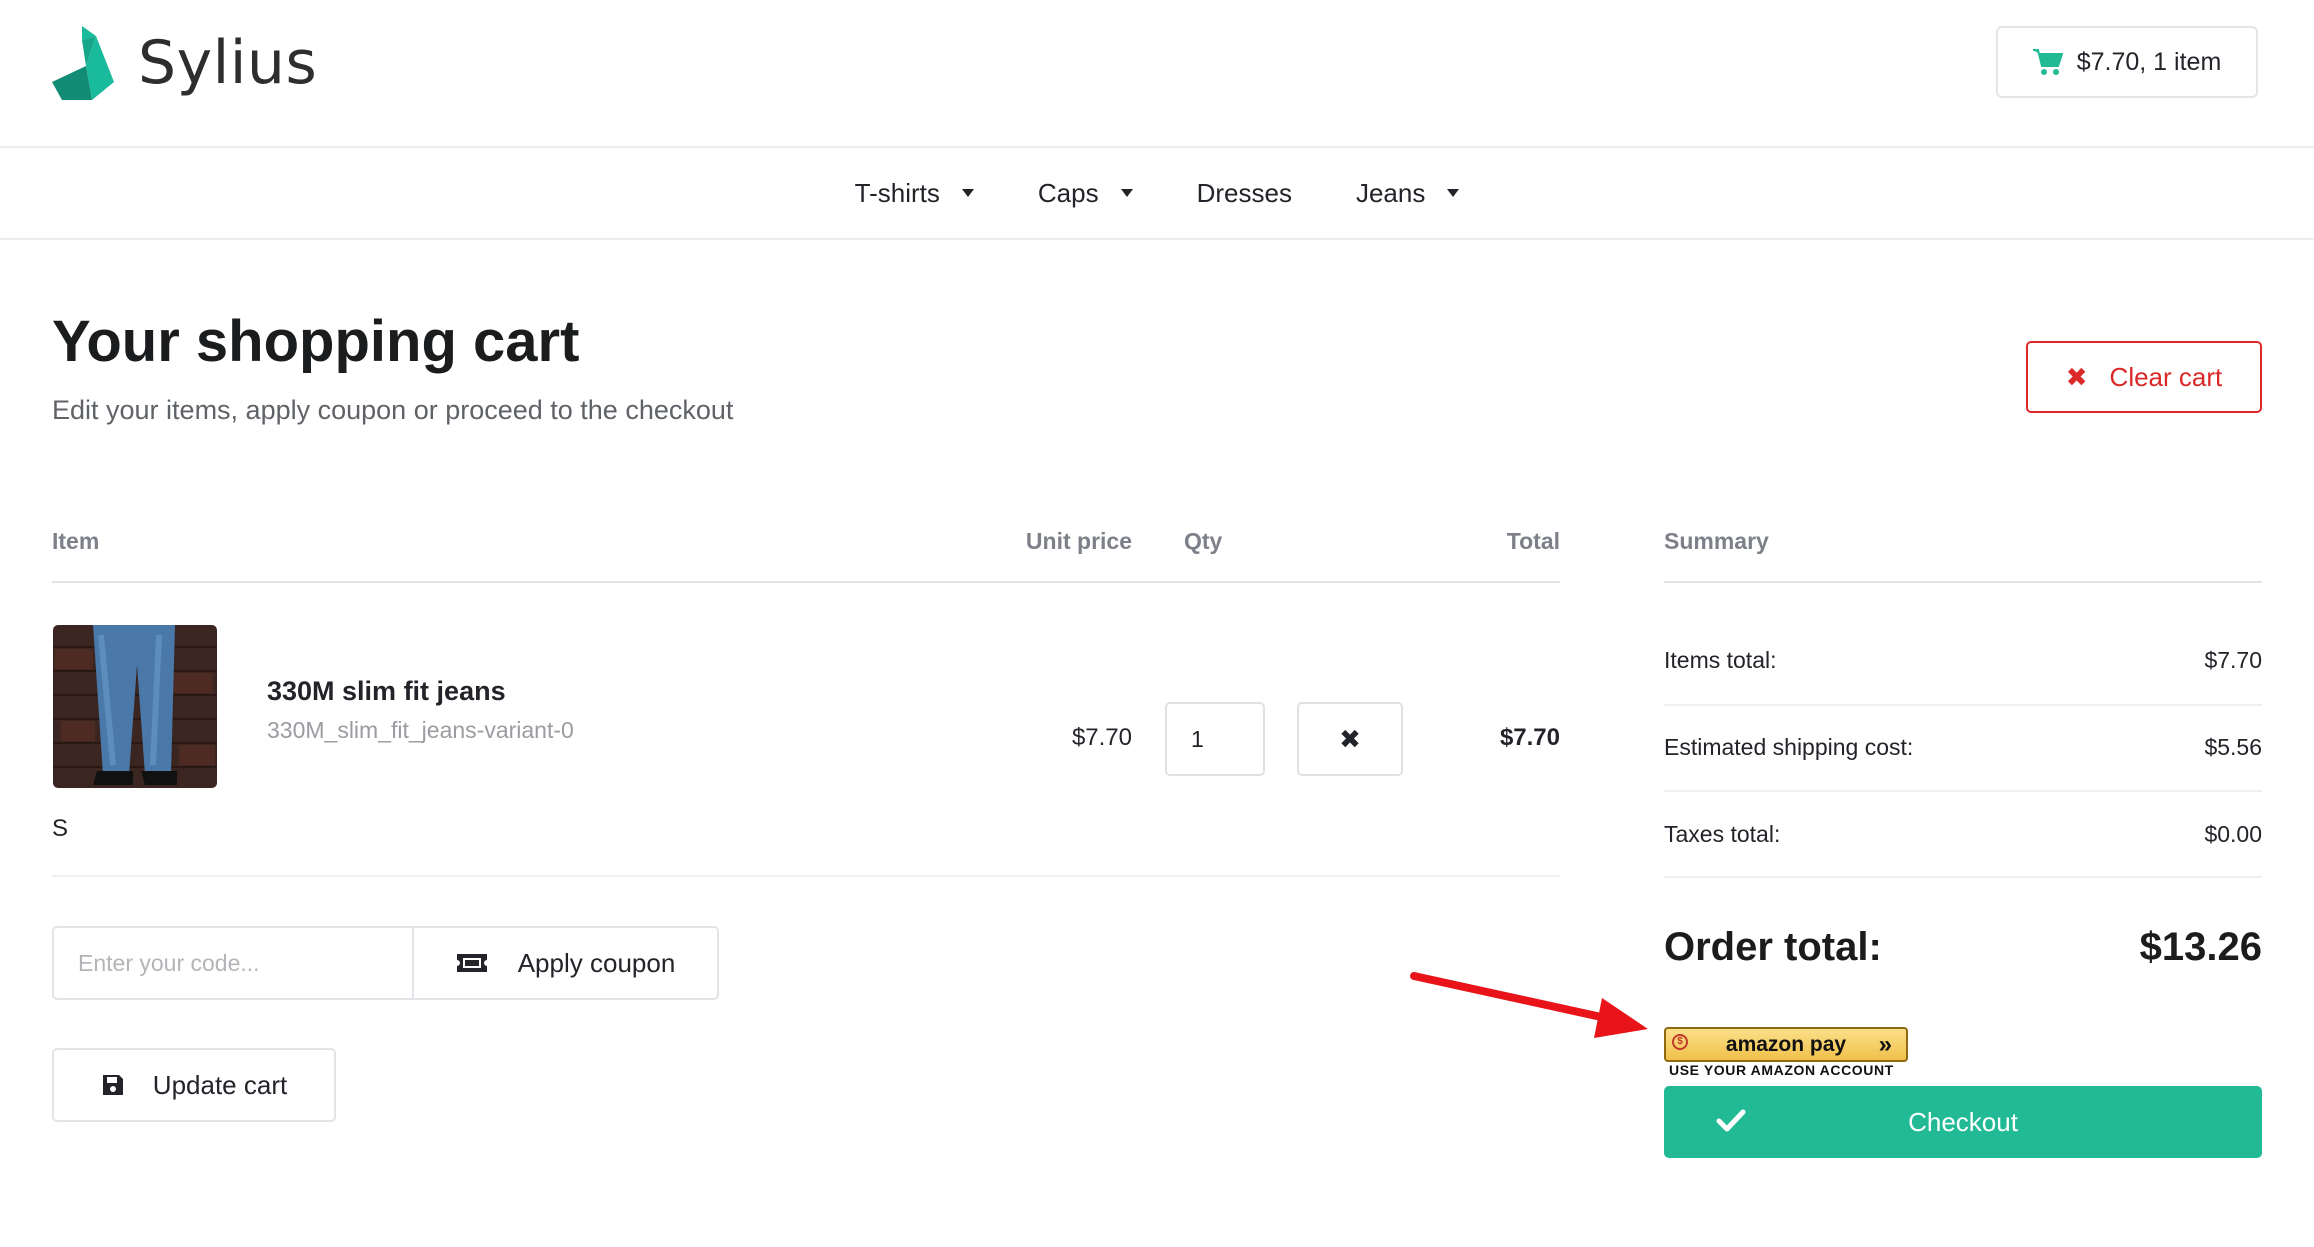  I want to click on amazon-pay-badge: $ amazon pay », so click(1786, 1044).